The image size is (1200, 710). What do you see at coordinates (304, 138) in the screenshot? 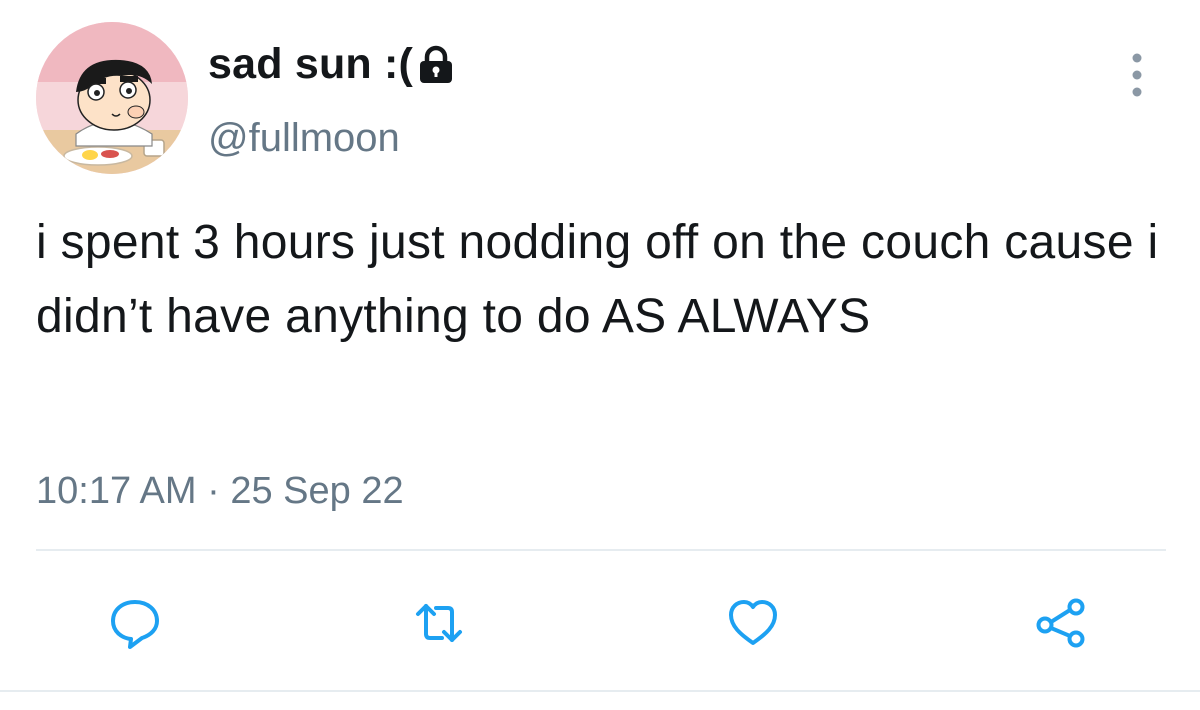
I see `user-handle: @fullmoon` at bounding box center [304, 138].